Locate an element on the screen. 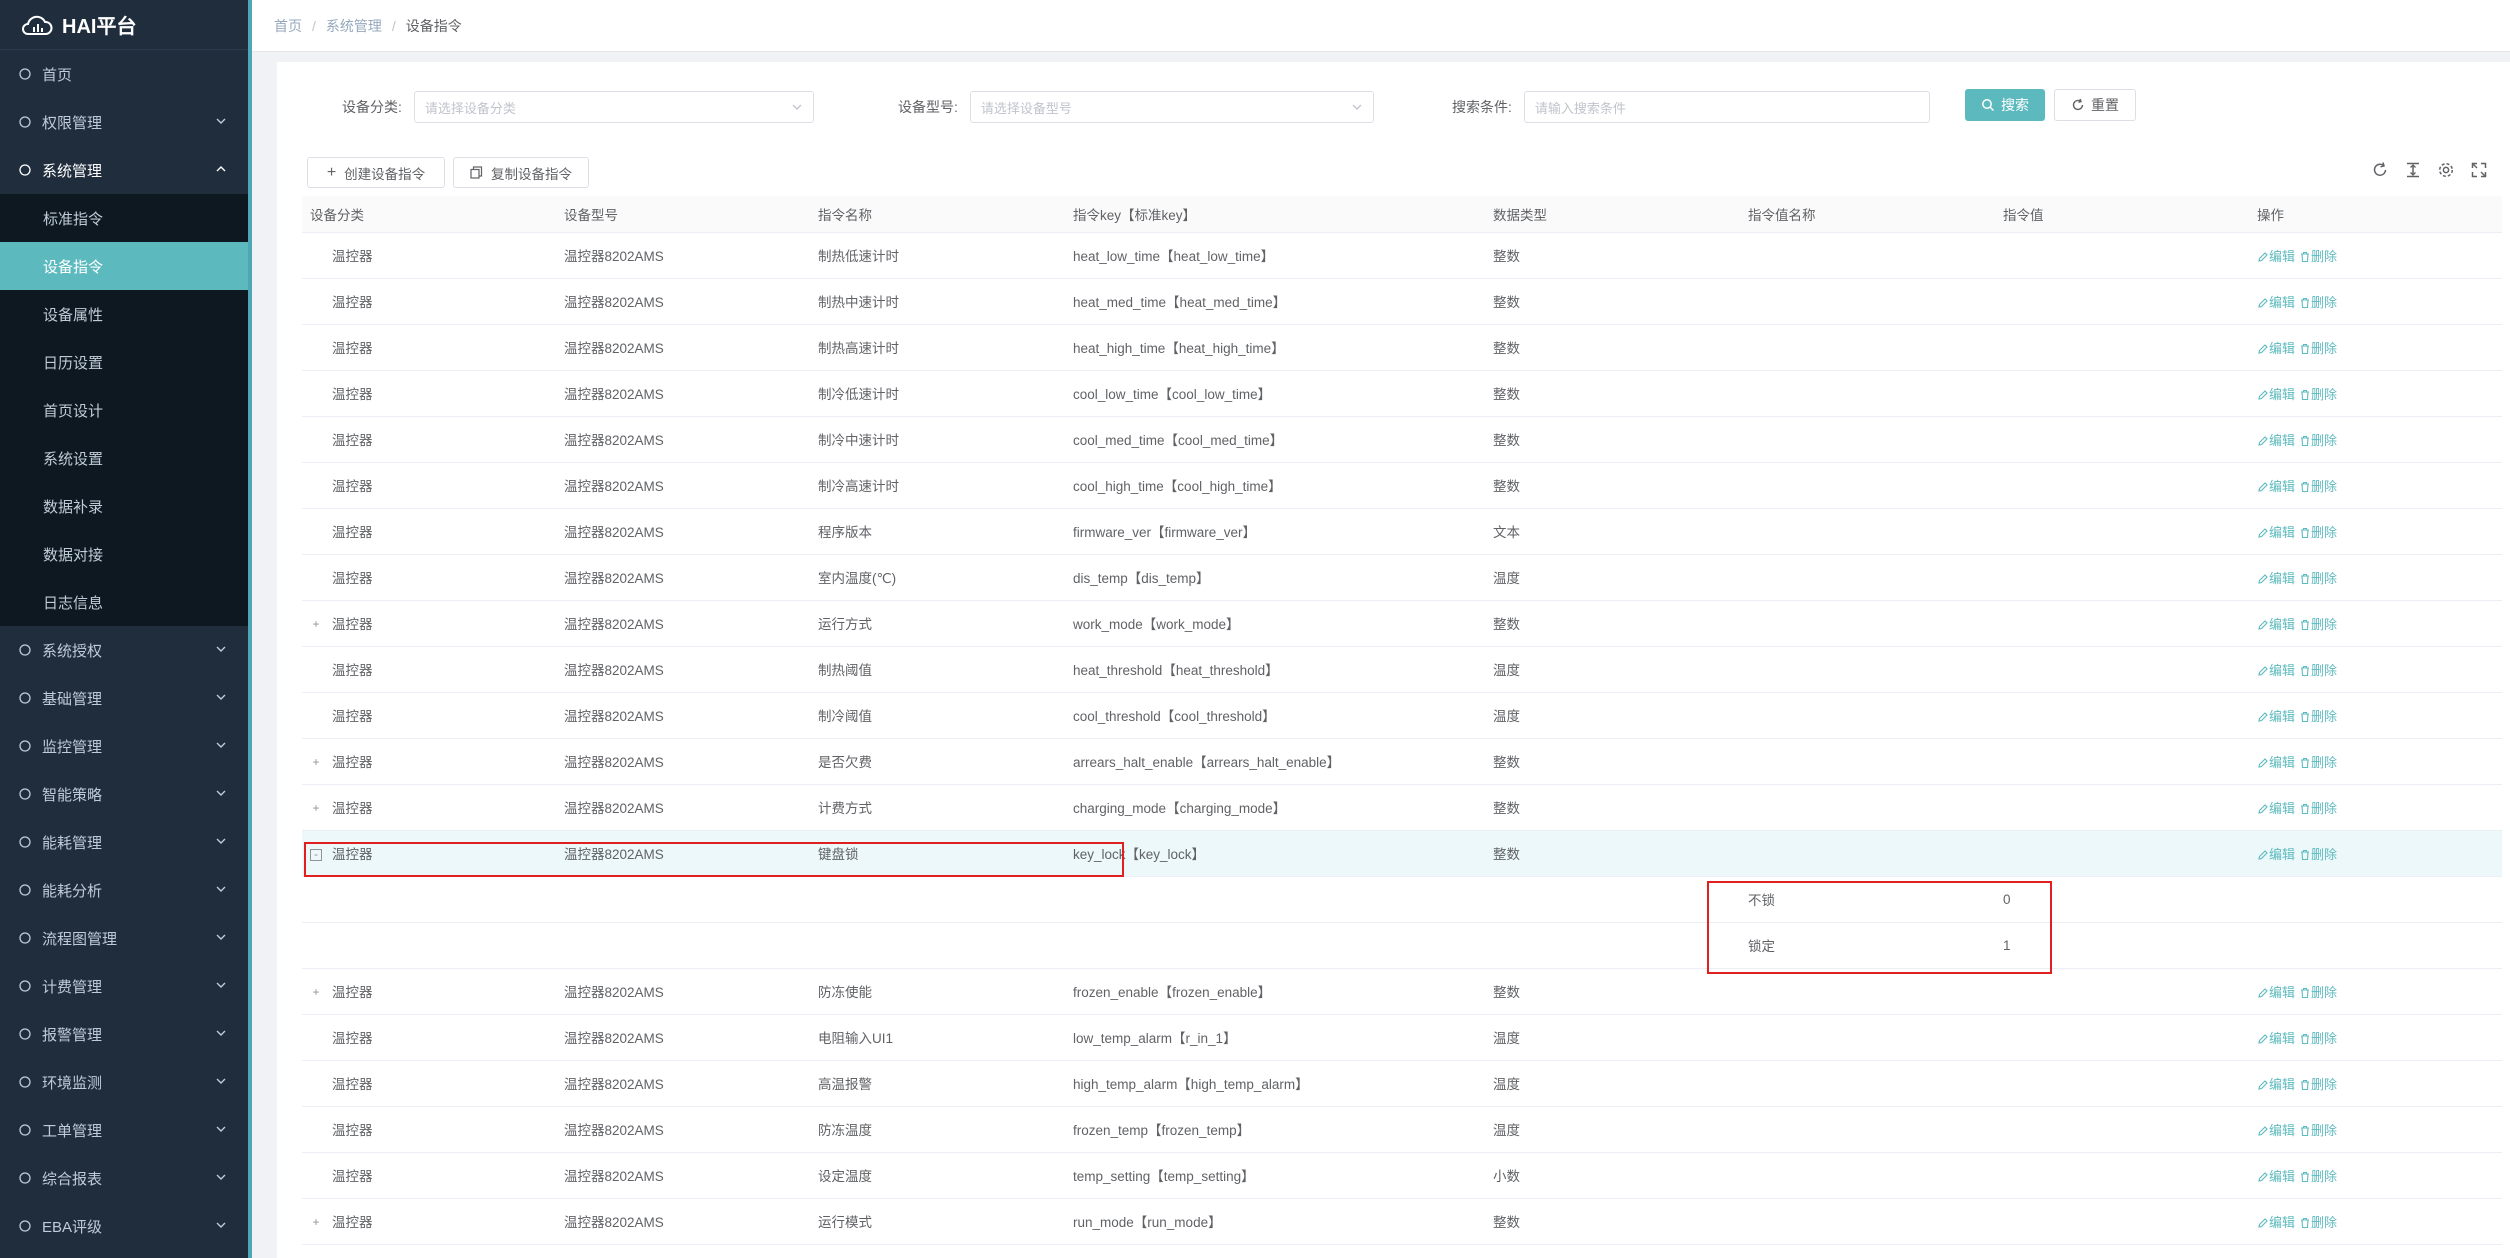 The image size is (2510, 1258). sidebar-subitem: 数据补录 is located at coordinates (124, 506).